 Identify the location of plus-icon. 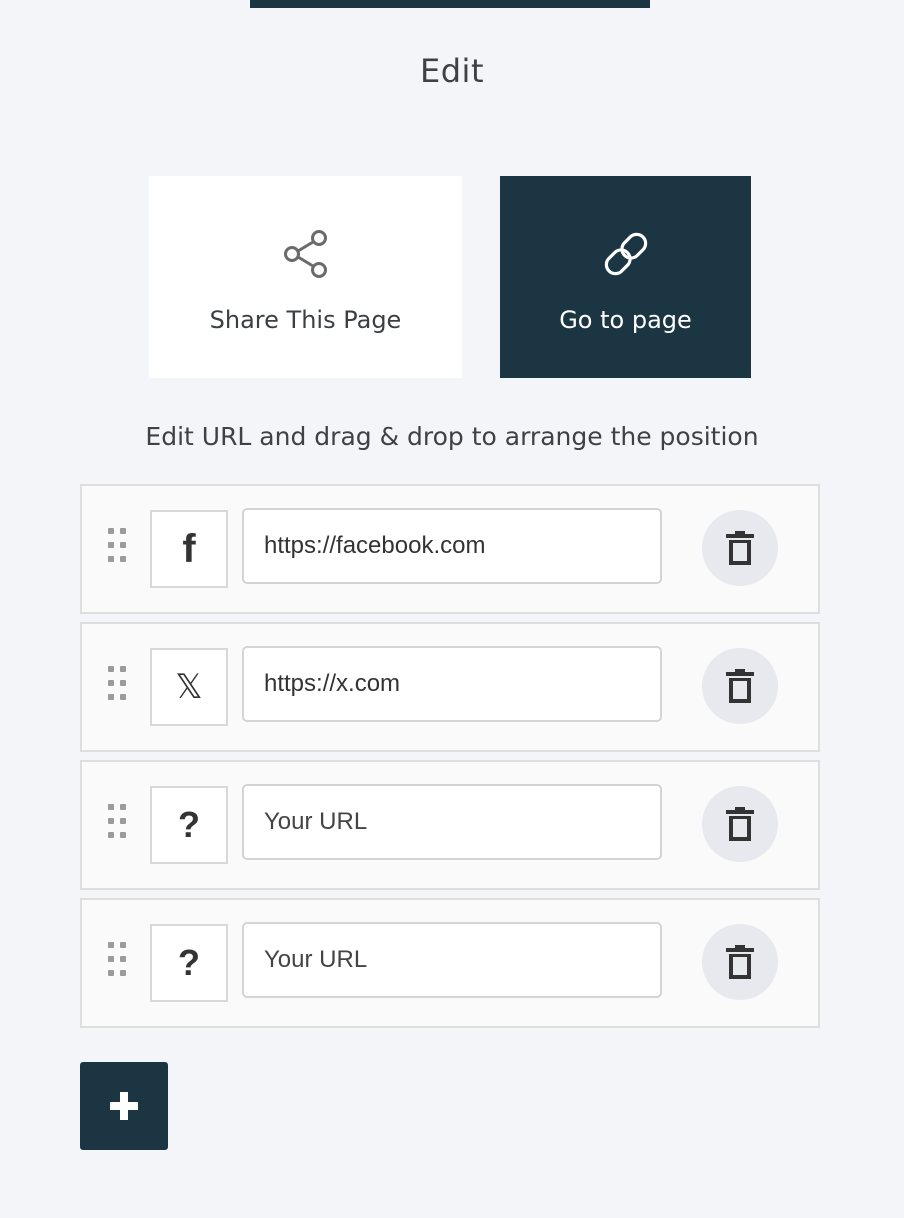
(124, 1106).